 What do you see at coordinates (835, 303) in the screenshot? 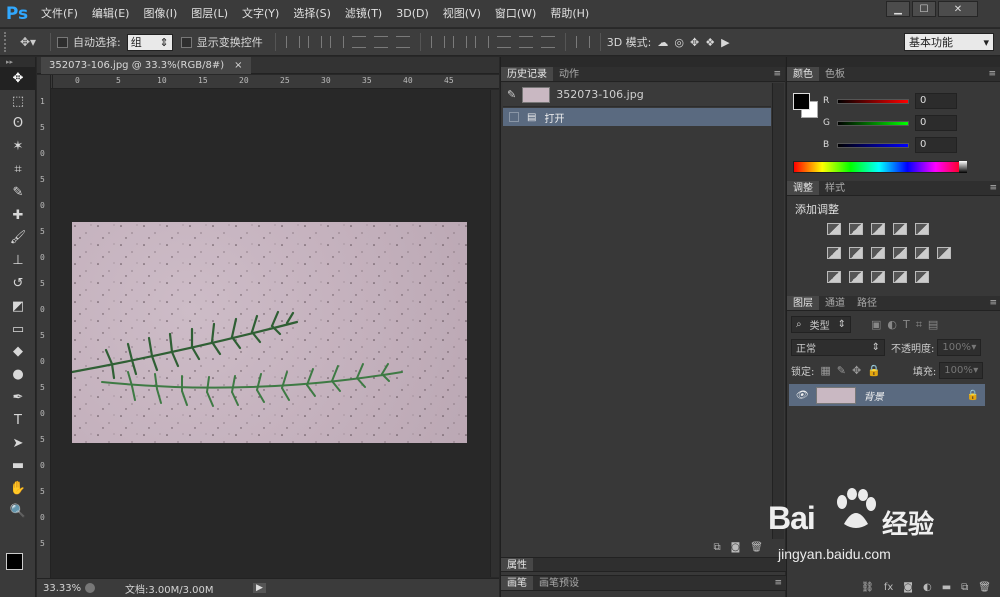
I see `tab-channels: 通道` at bounding box center [835, 303].